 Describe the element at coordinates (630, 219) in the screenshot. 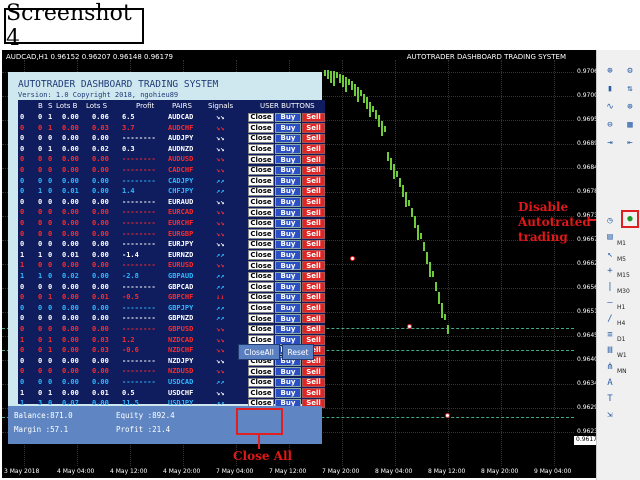

I see `autotrading-icon: ●` at that location.